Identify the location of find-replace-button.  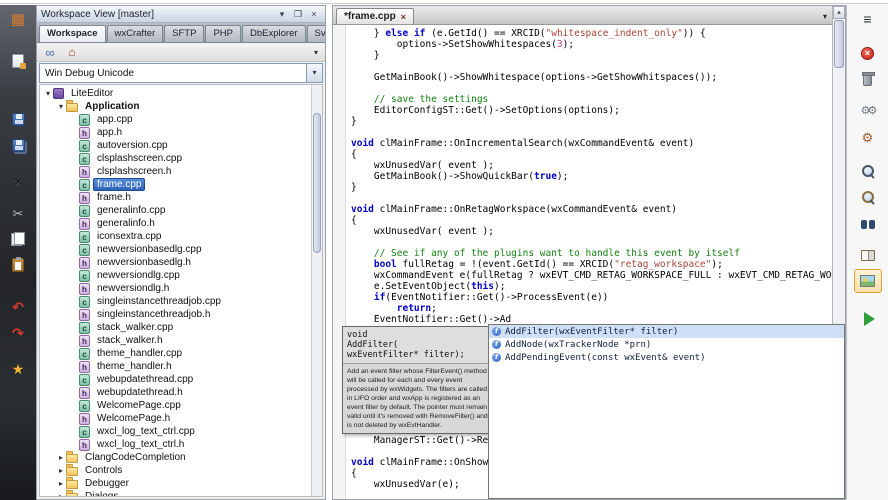
(868, 197).